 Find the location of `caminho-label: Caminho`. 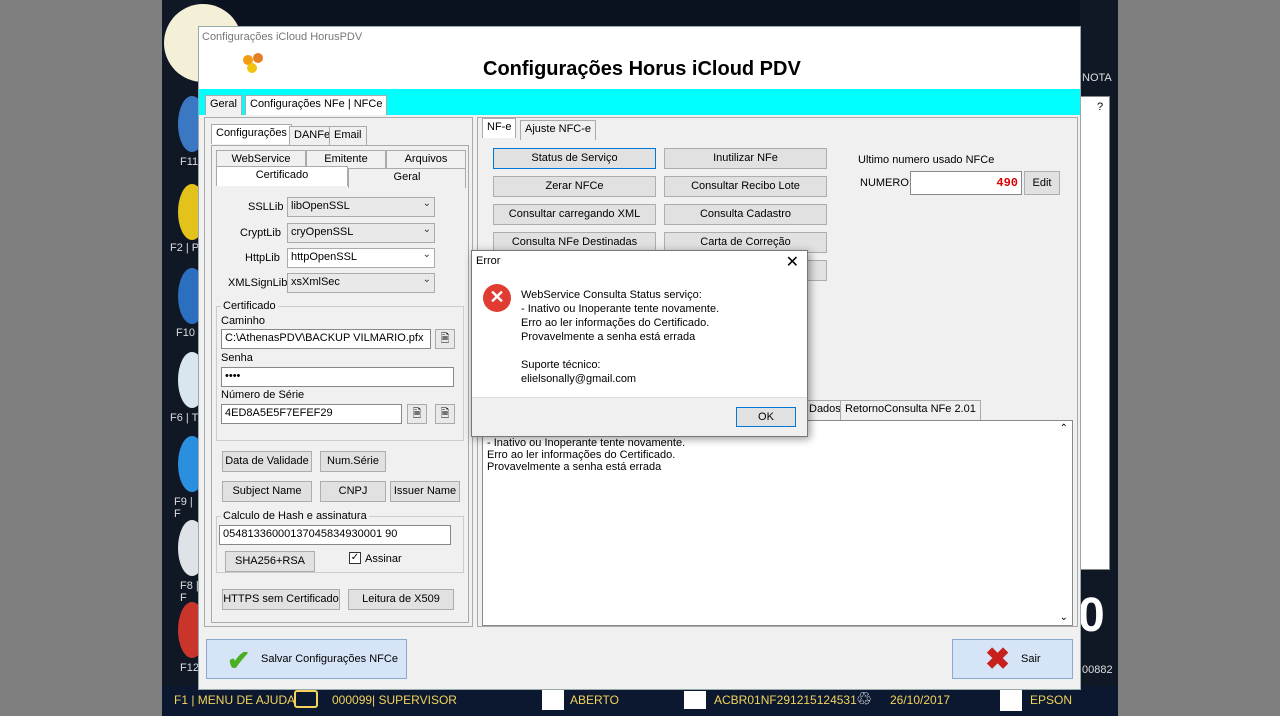

caminho-label: Caminho is located at coordinates (243, 321).